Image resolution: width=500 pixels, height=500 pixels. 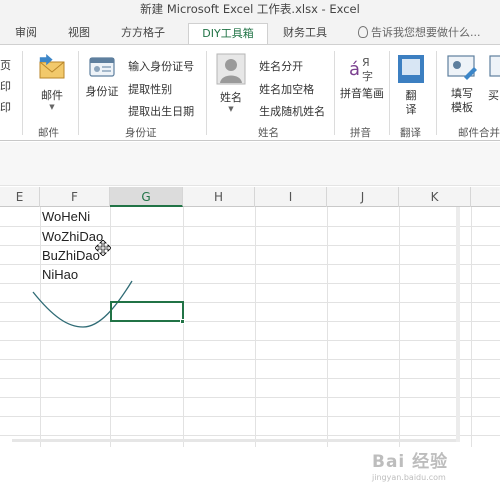 I want to click on input-id-number-button: 输入身份证号, so click(x=158, y=64).